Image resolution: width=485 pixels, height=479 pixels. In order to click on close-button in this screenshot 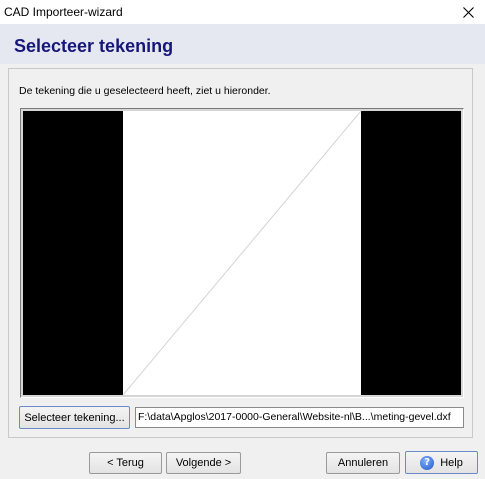, I will do `click(468, 12)`.